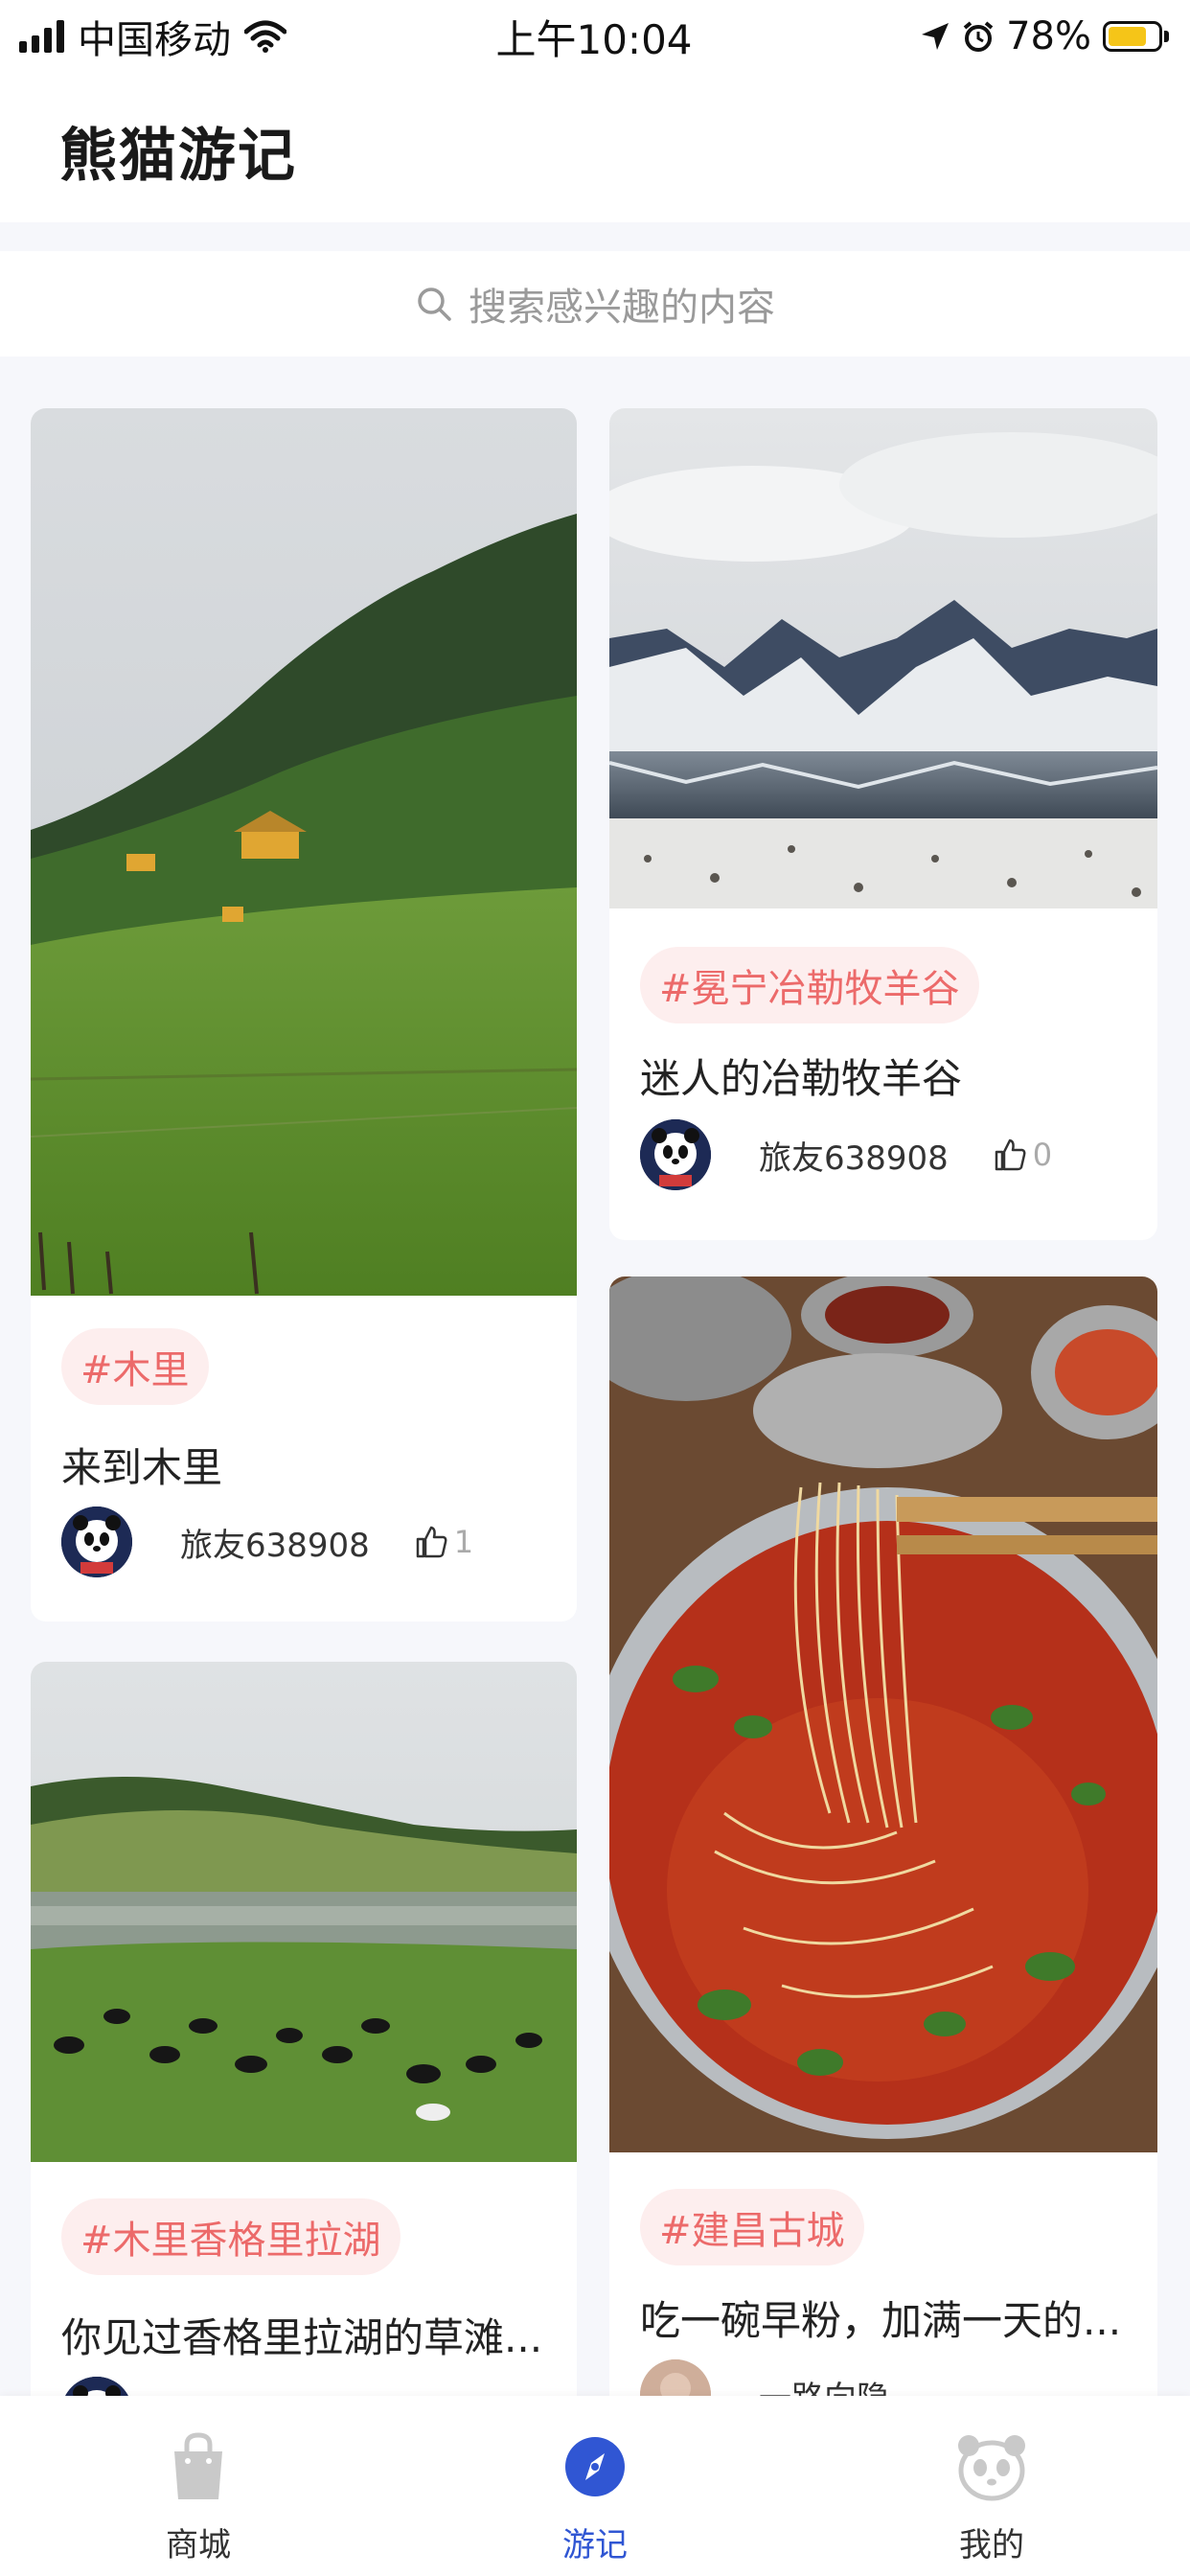 The height and width of the screenshot is (2576, 1190). I want to click on wifi-icon, so click(265, 36).